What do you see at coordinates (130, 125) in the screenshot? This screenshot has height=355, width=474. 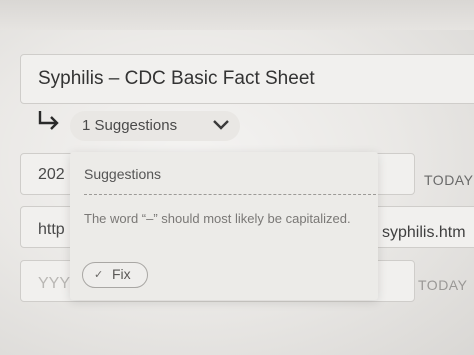 I see `suggestions-count: 1 Suggestions` at bounding box center [130, 125].